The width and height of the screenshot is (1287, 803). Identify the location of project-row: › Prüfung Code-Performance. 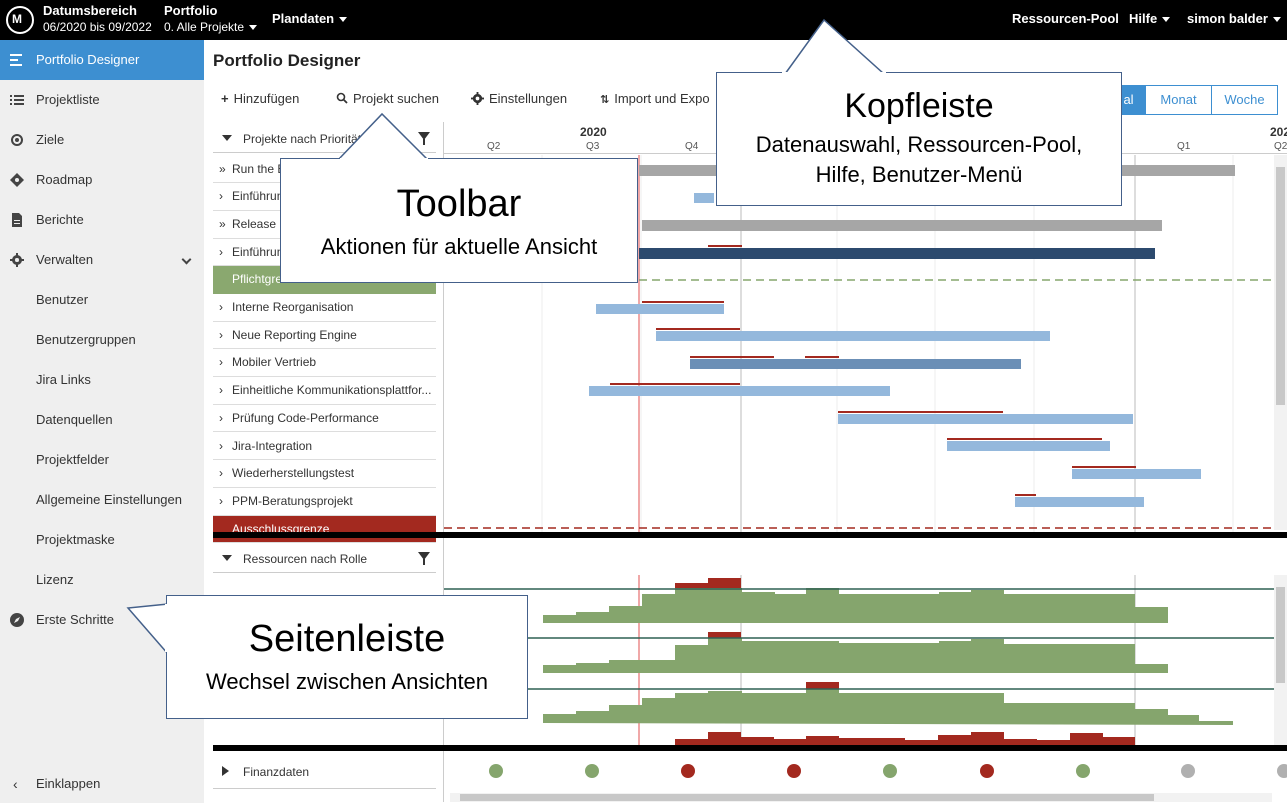
(324, 419).